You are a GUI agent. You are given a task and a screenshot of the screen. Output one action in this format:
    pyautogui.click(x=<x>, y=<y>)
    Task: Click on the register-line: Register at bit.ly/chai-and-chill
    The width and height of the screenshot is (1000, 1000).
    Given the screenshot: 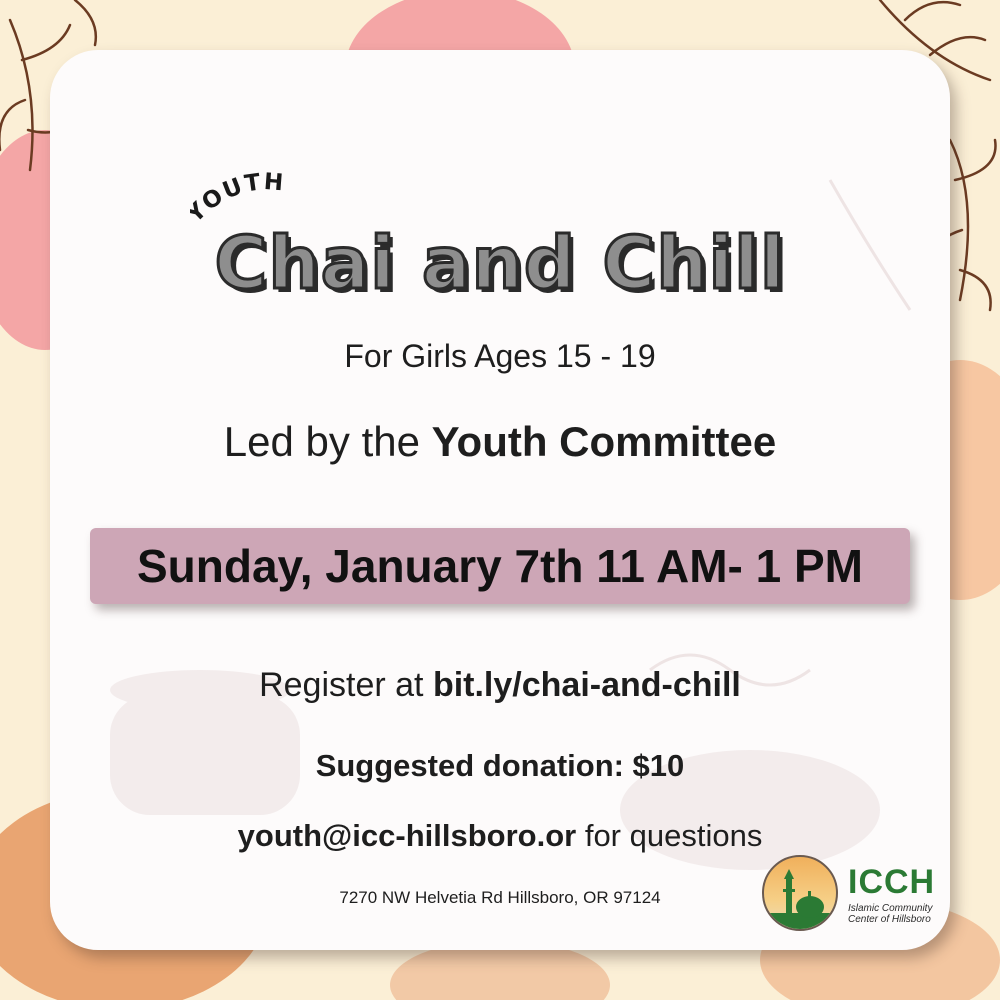 What is the action you would take?
    pyautogui.click(x=500, y=685)
    